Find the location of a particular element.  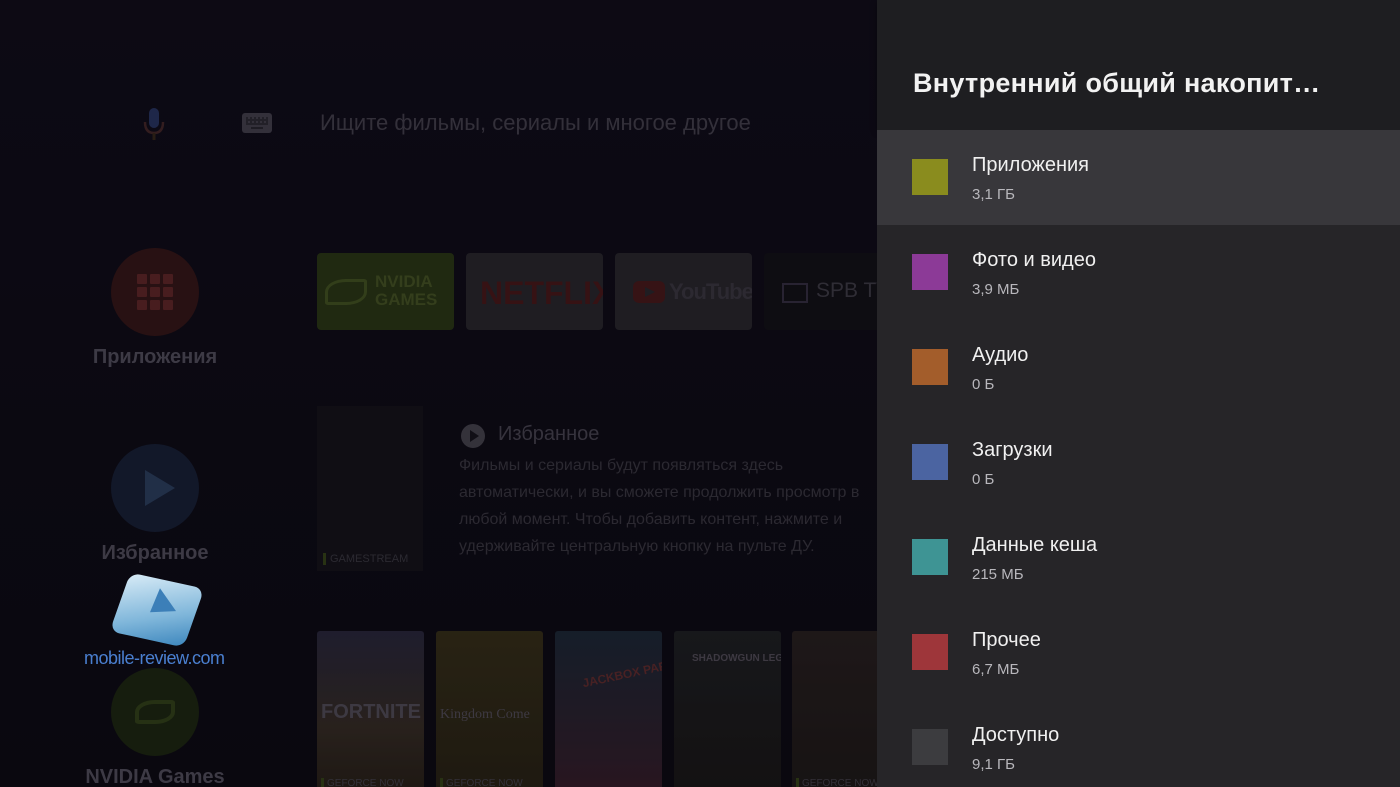

game-tile: JACKBOX PARTY PACK 5 is located at coordinates (608, 709).